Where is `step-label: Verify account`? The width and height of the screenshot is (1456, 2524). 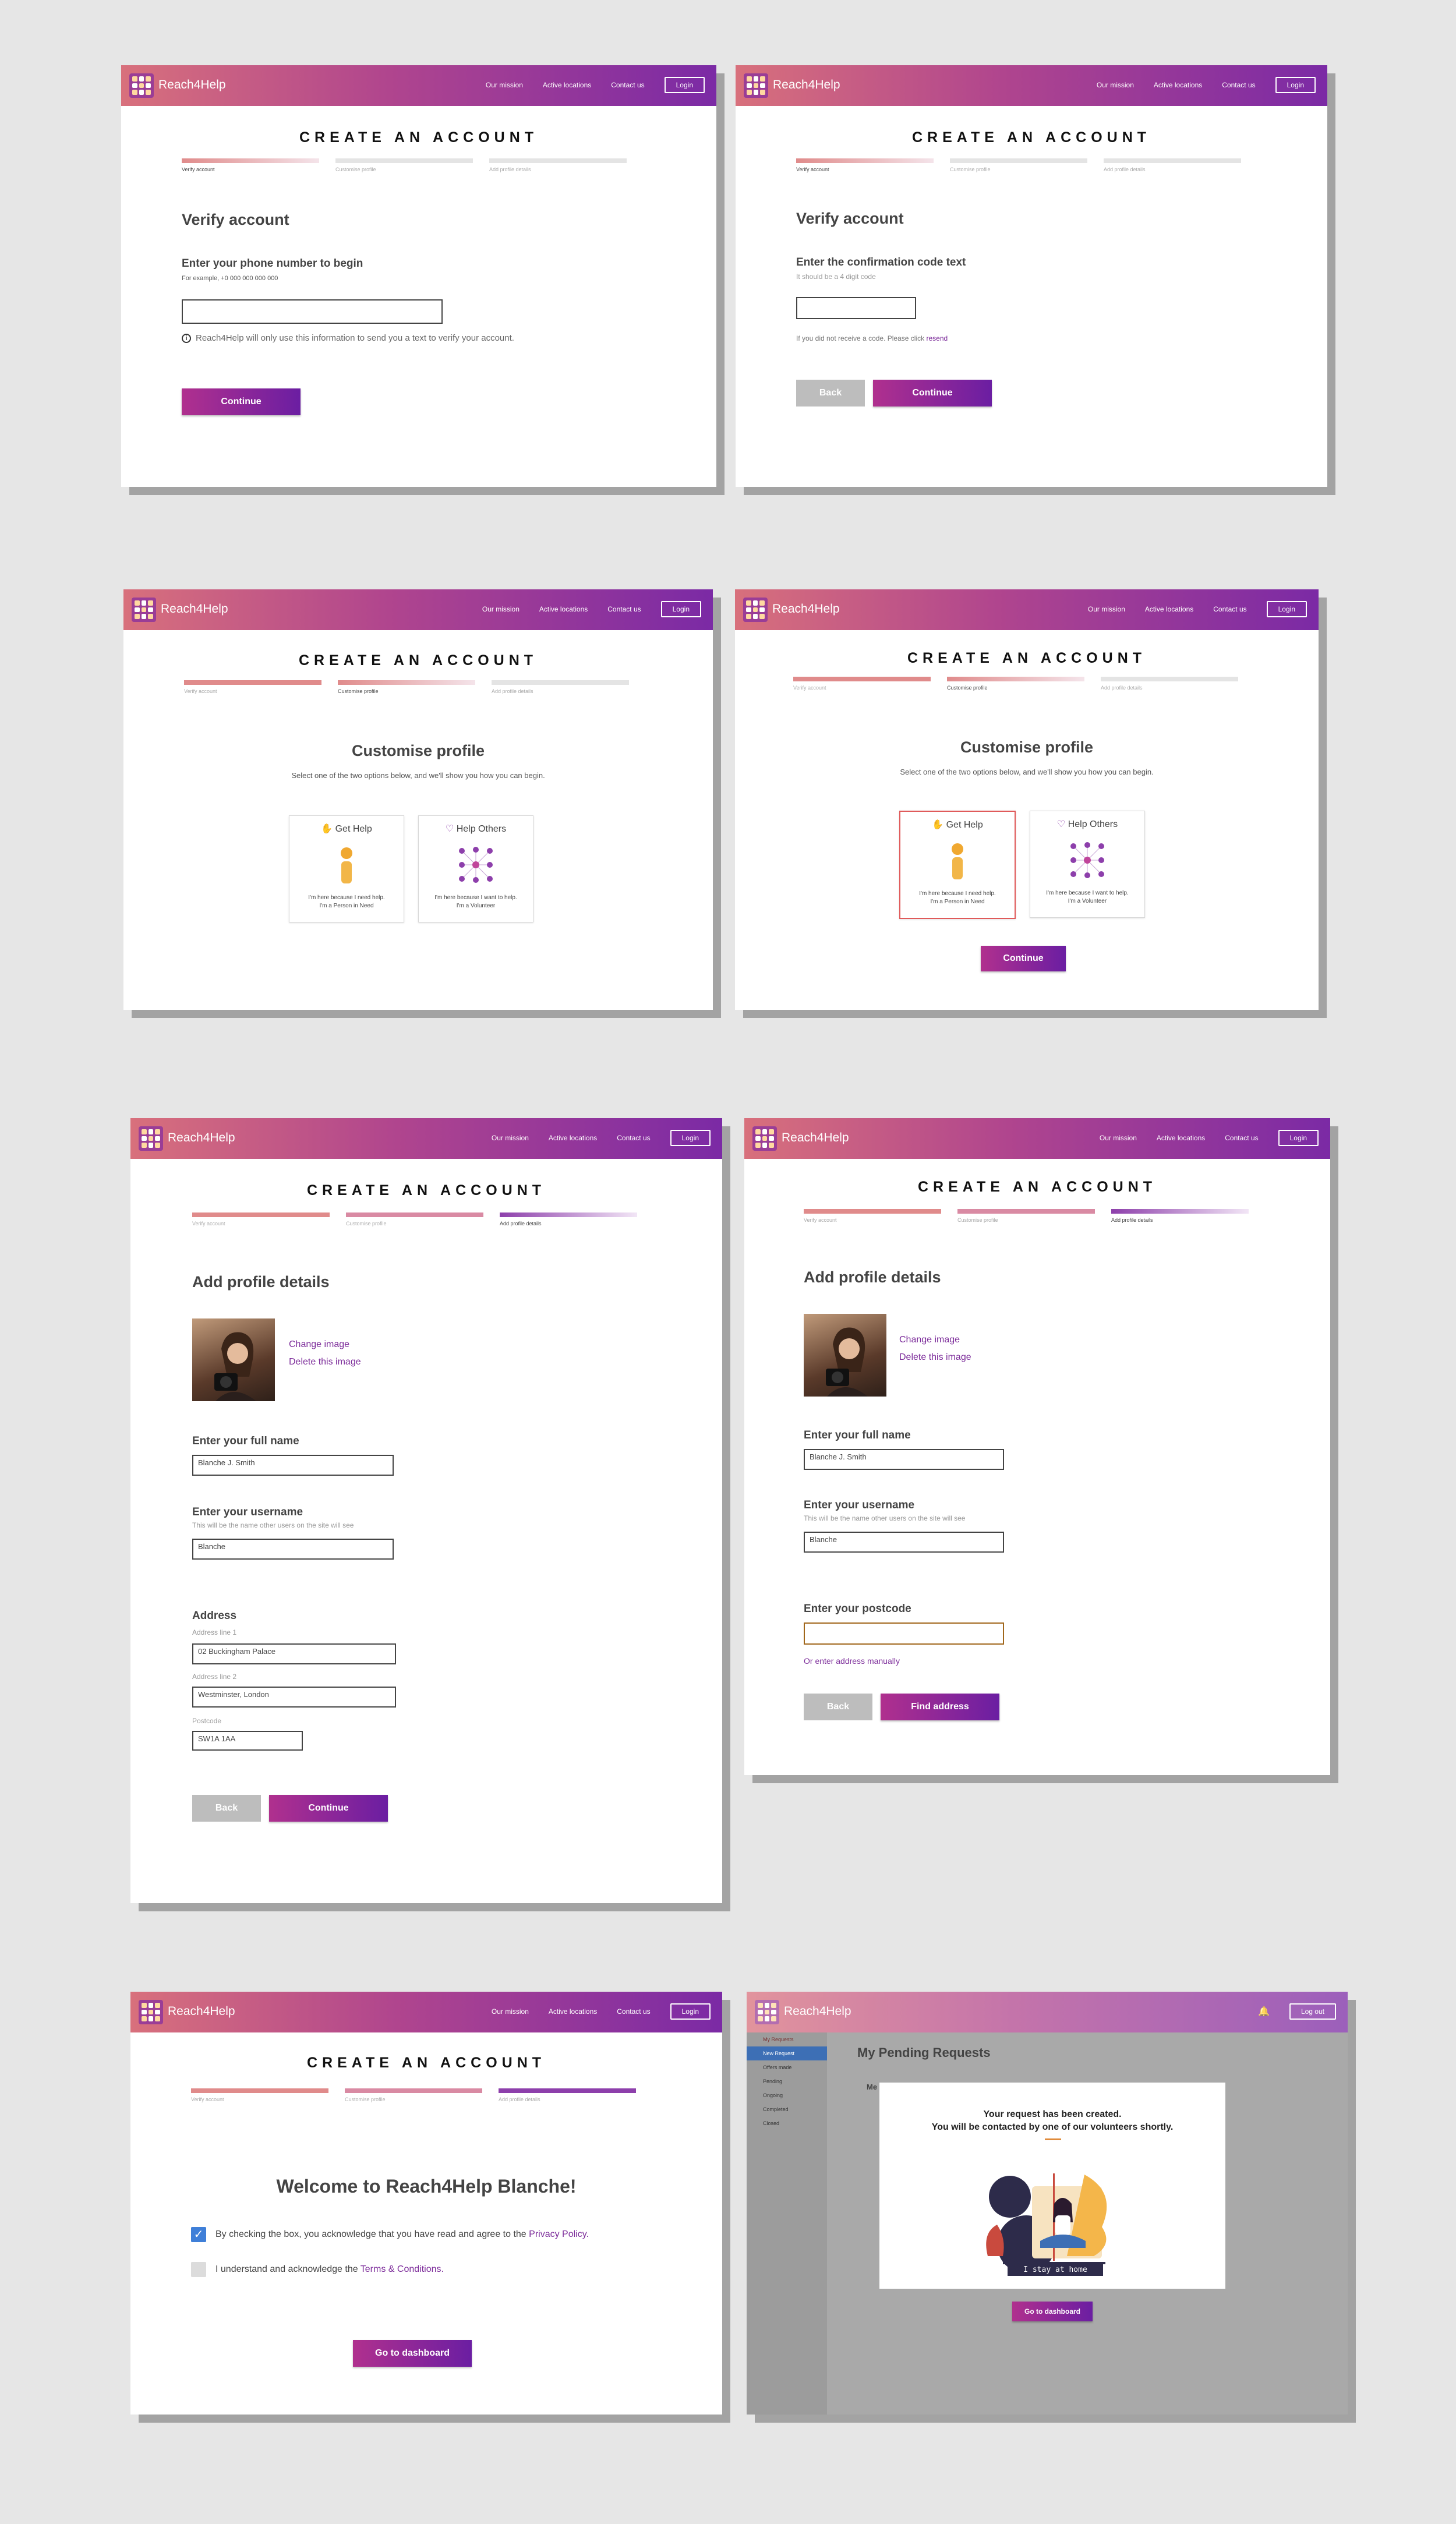
step-label: Verify account is located at coordinates (208, 1223).